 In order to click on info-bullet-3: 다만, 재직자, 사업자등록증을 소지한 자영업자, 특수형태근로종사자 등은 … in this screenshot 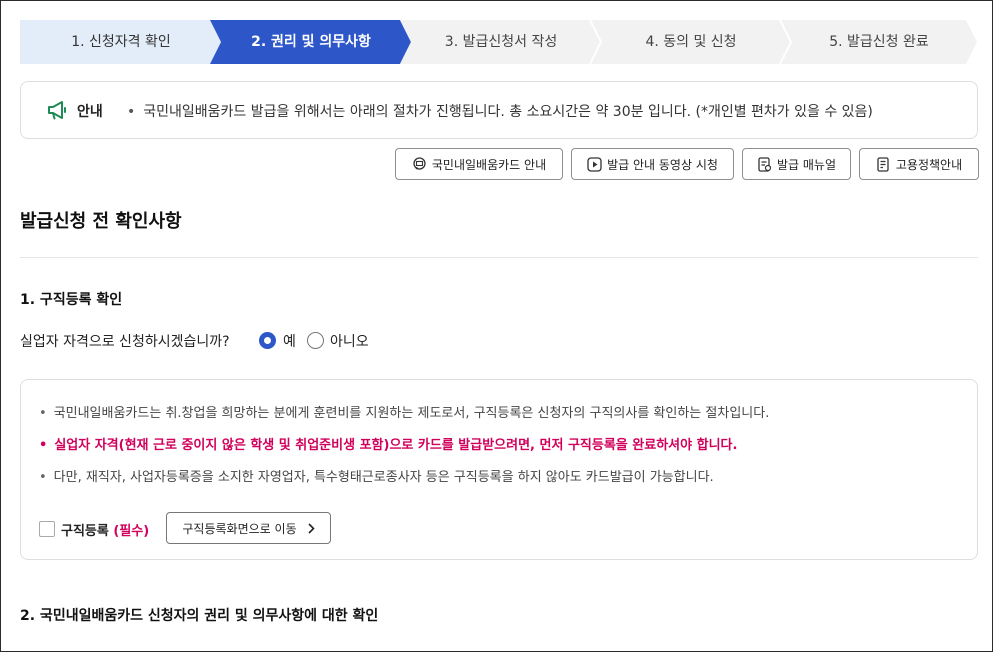, I will do `click(376, 475)`.